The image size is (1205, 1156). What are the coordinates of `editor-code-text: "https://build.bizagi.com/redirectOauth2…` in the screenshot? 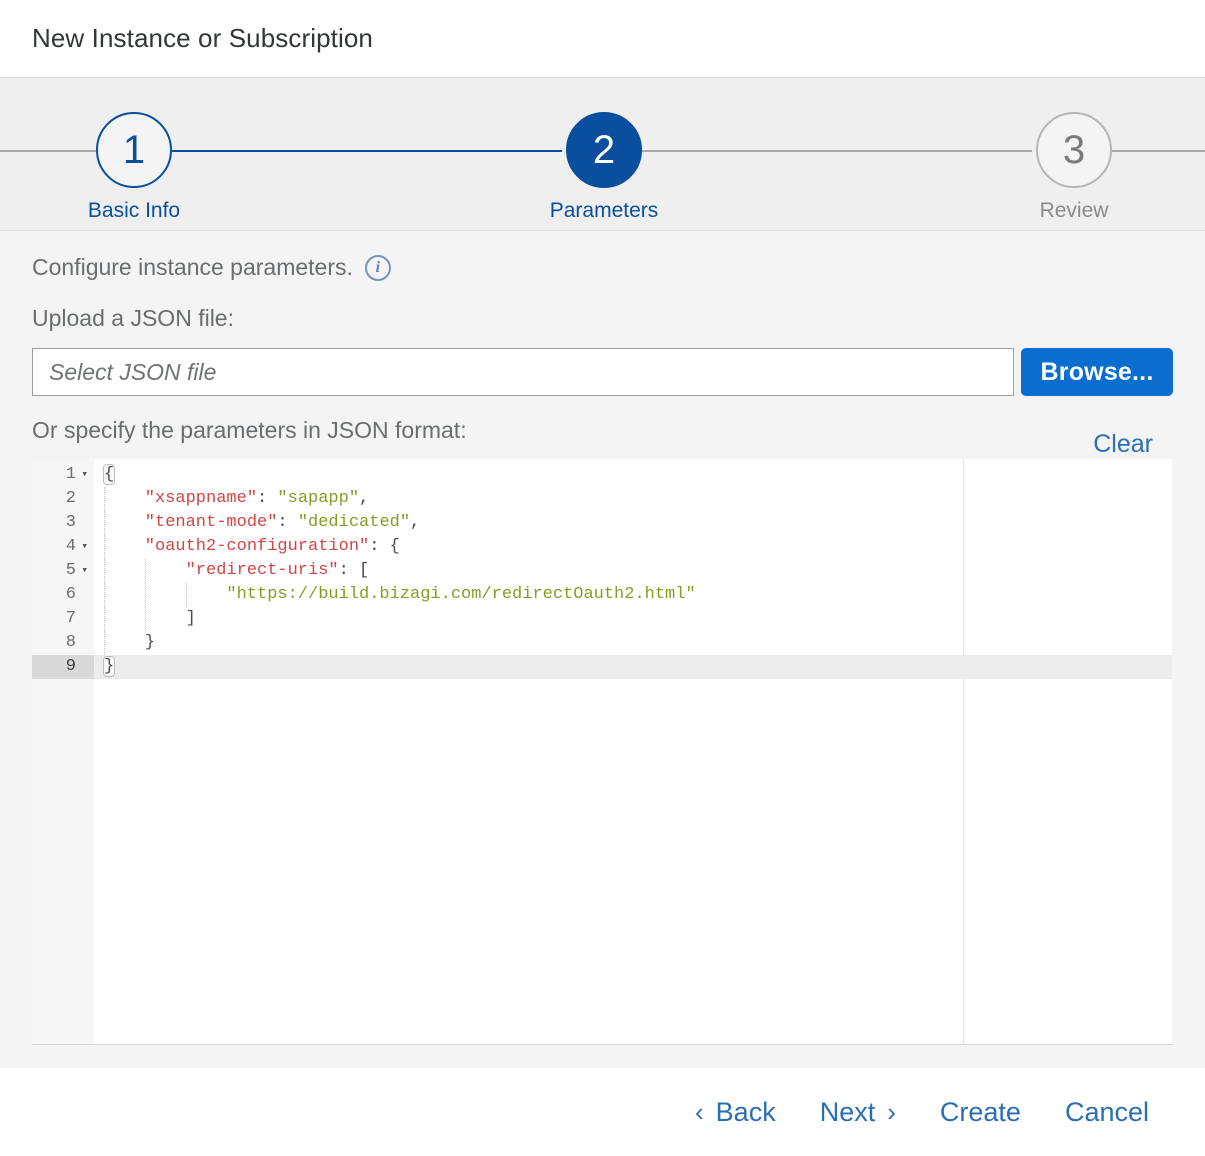 It's located at (395, 595).